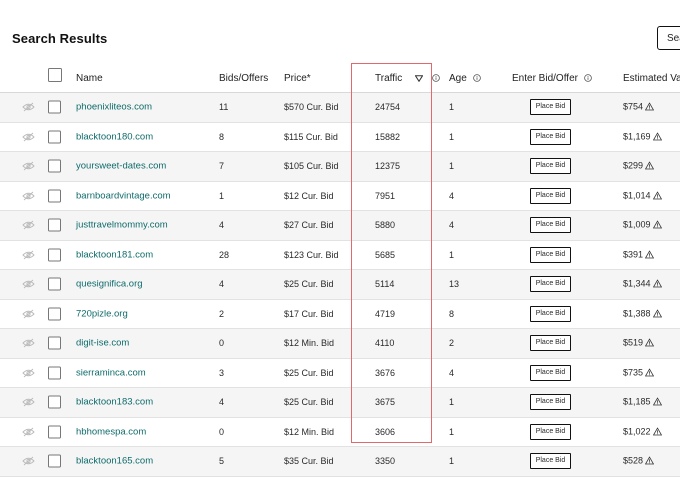  Describe the element at coordinates (55, 75) in the screenshot. I see `select-all-checkbox` at that location.